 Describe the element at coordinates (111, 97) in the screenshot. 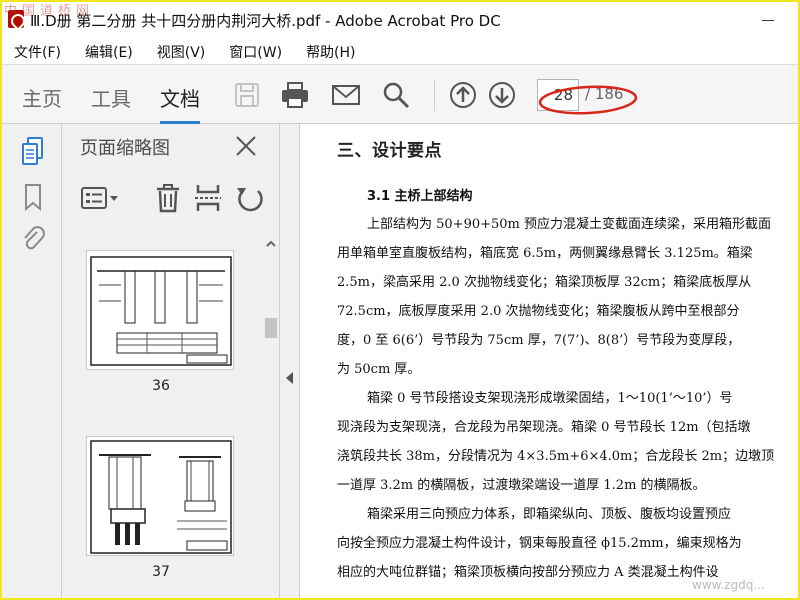

I see `tab-tools: 工具` at that location.